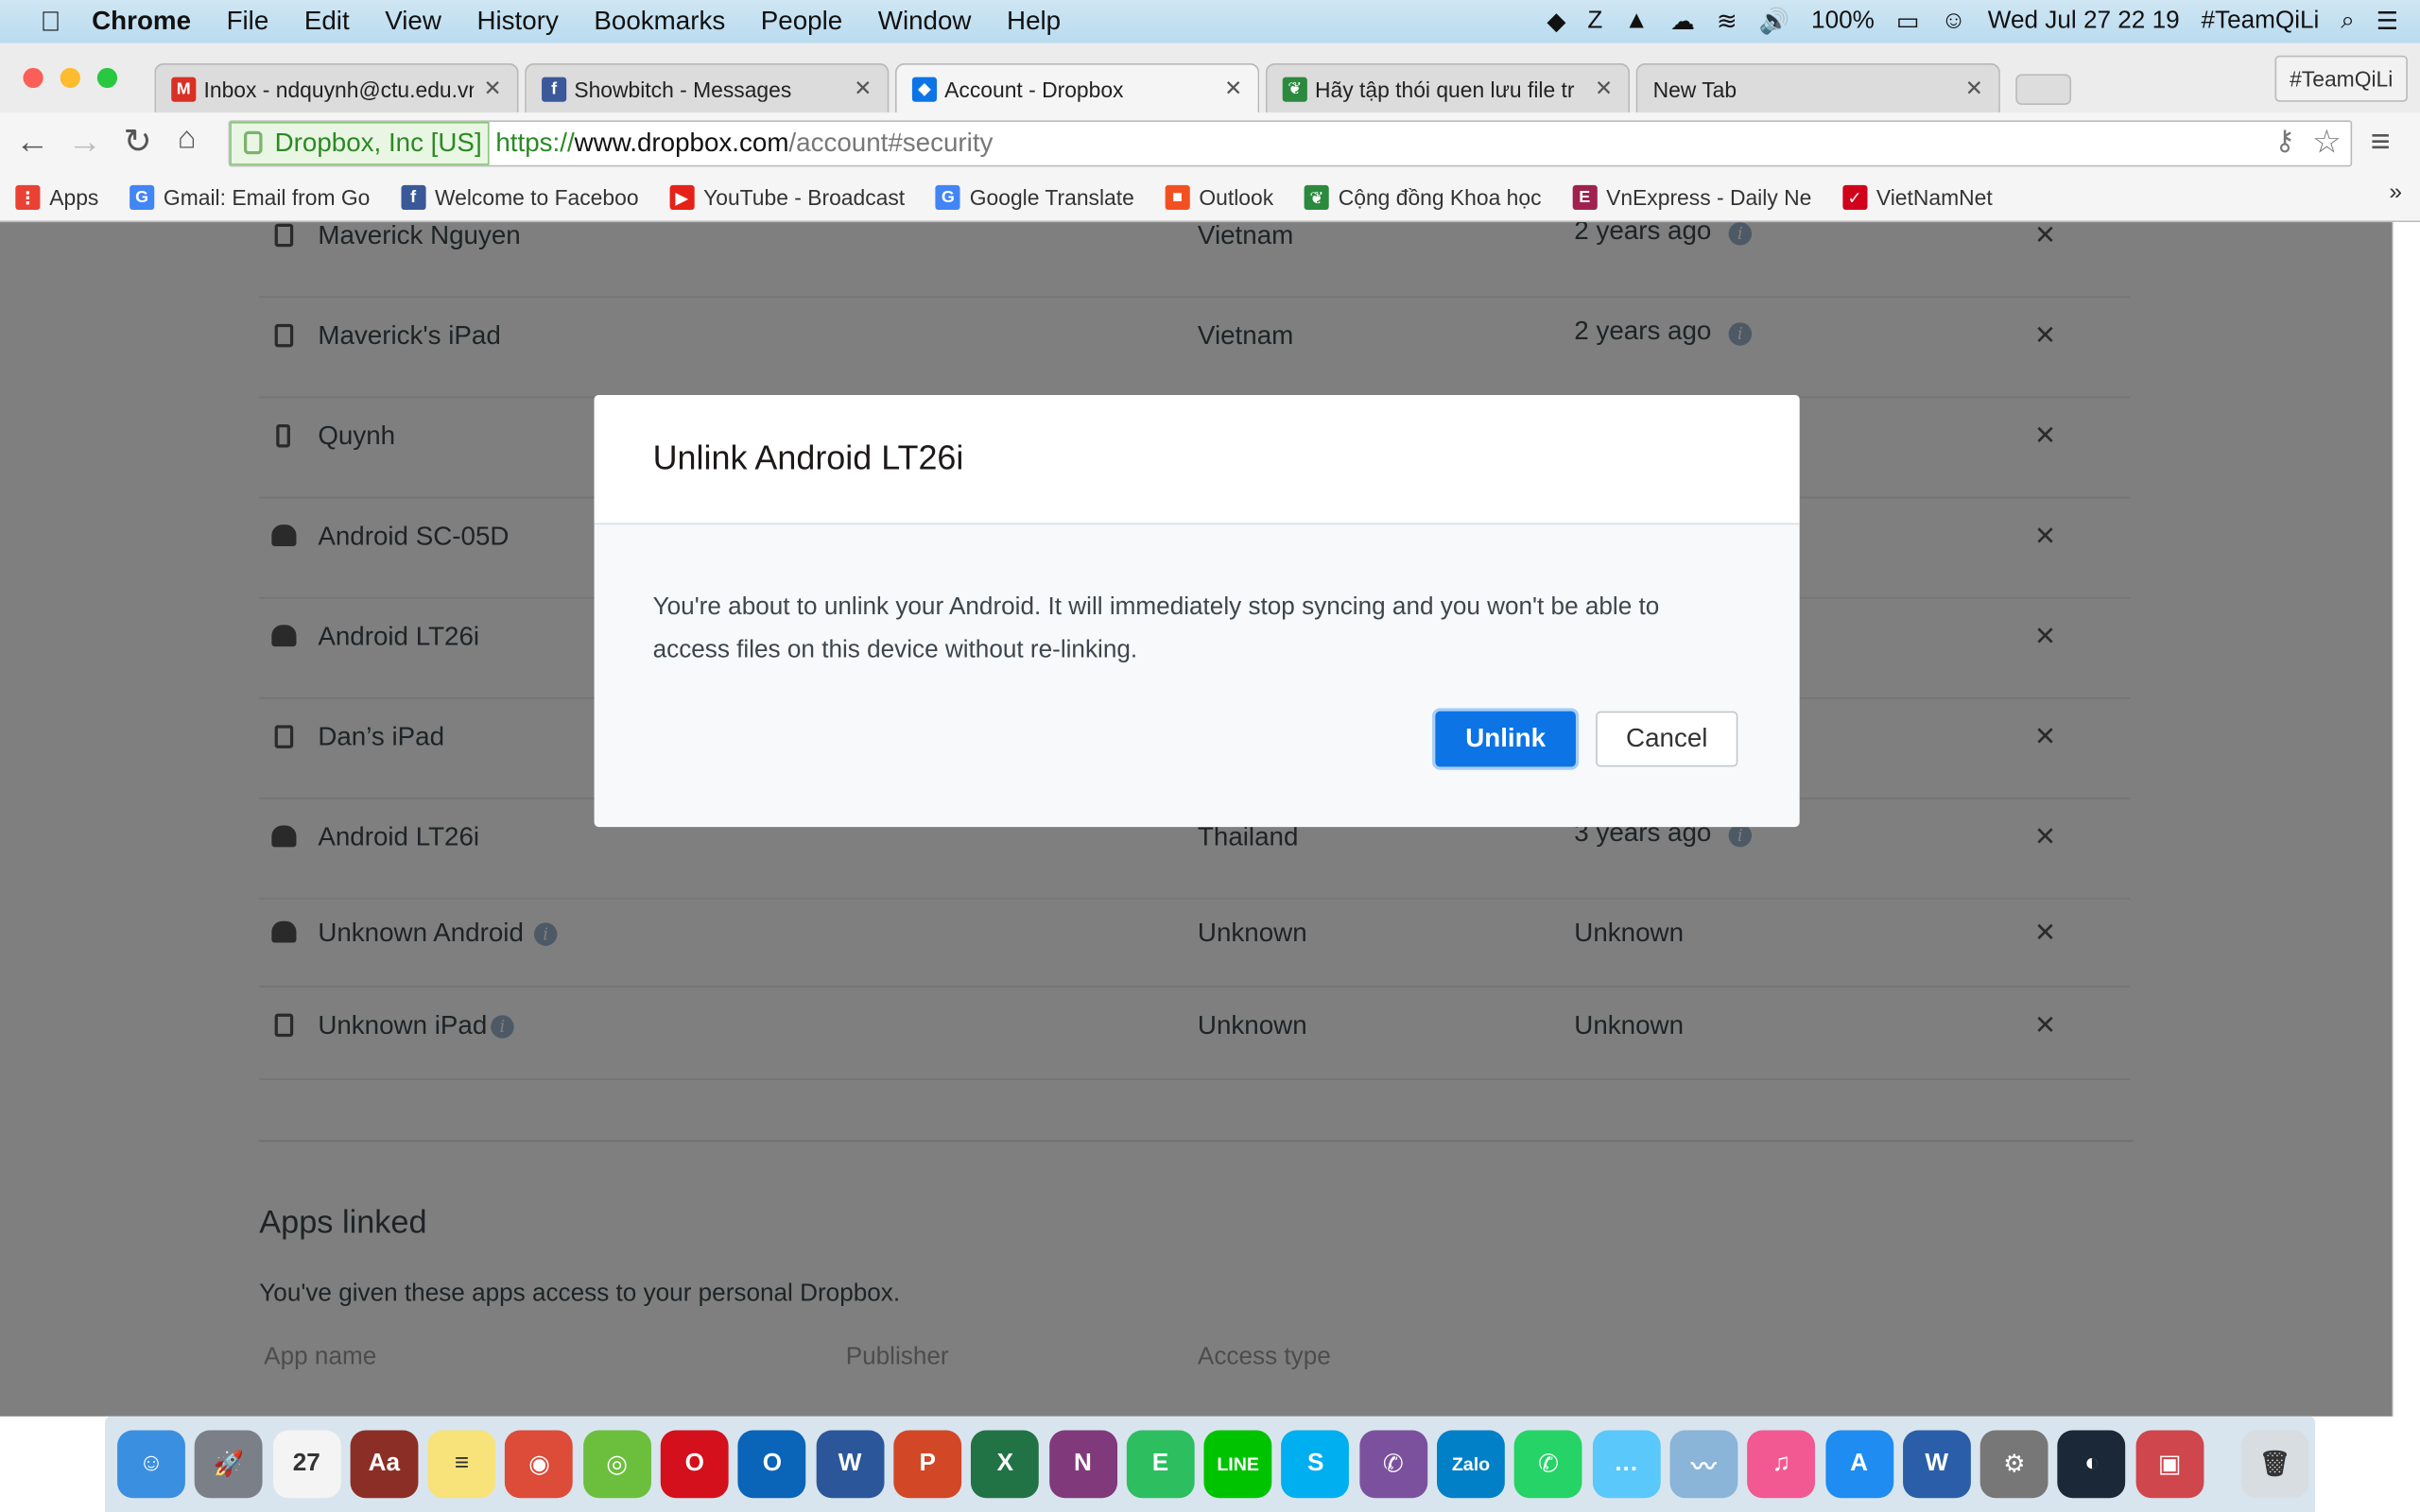 The height and width of the screenshot is (1512, 2420). Describe the element at coordinates (1448, 87) in the screenshot. I see `tab-3: ❦ Hãy tập thói quen lưu file tr ✕` at that location.